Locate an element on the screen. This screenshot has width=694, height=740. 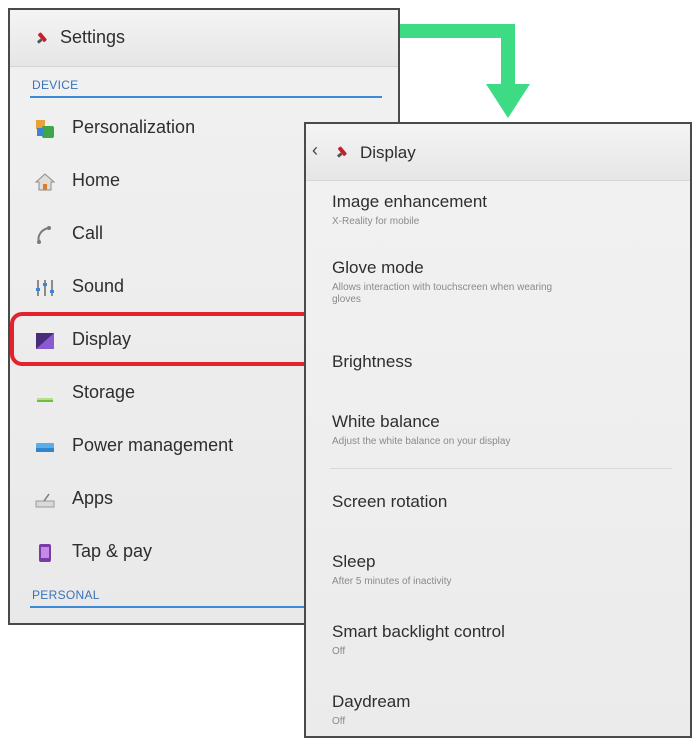
settings-action-bar: Settings is located at coordinates (204, 38).